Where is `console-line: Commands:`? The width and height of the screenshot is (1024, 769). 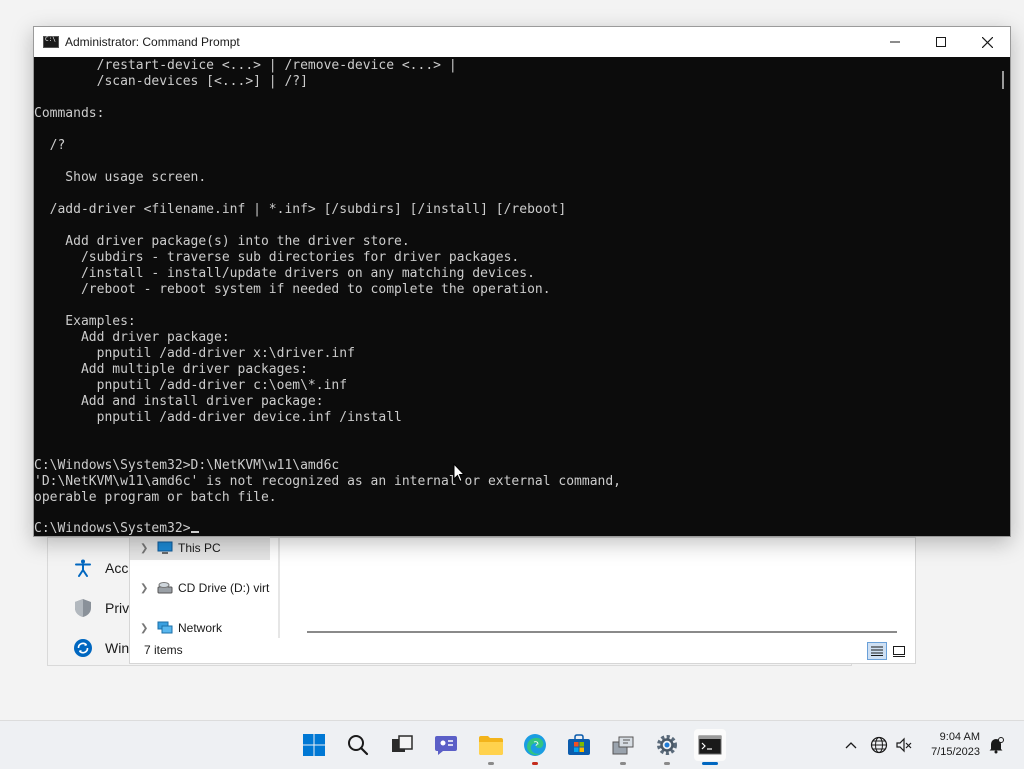 console-line: Commands: is located at coordinates (69, 113).